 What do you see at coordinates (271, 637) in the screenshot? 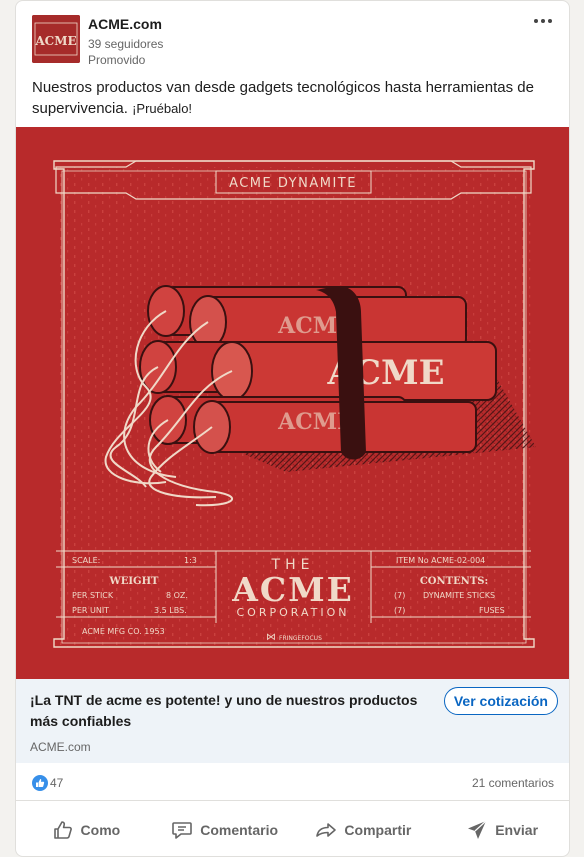
I see `signature-icon: ⋈` at bounding box center [271, 637].